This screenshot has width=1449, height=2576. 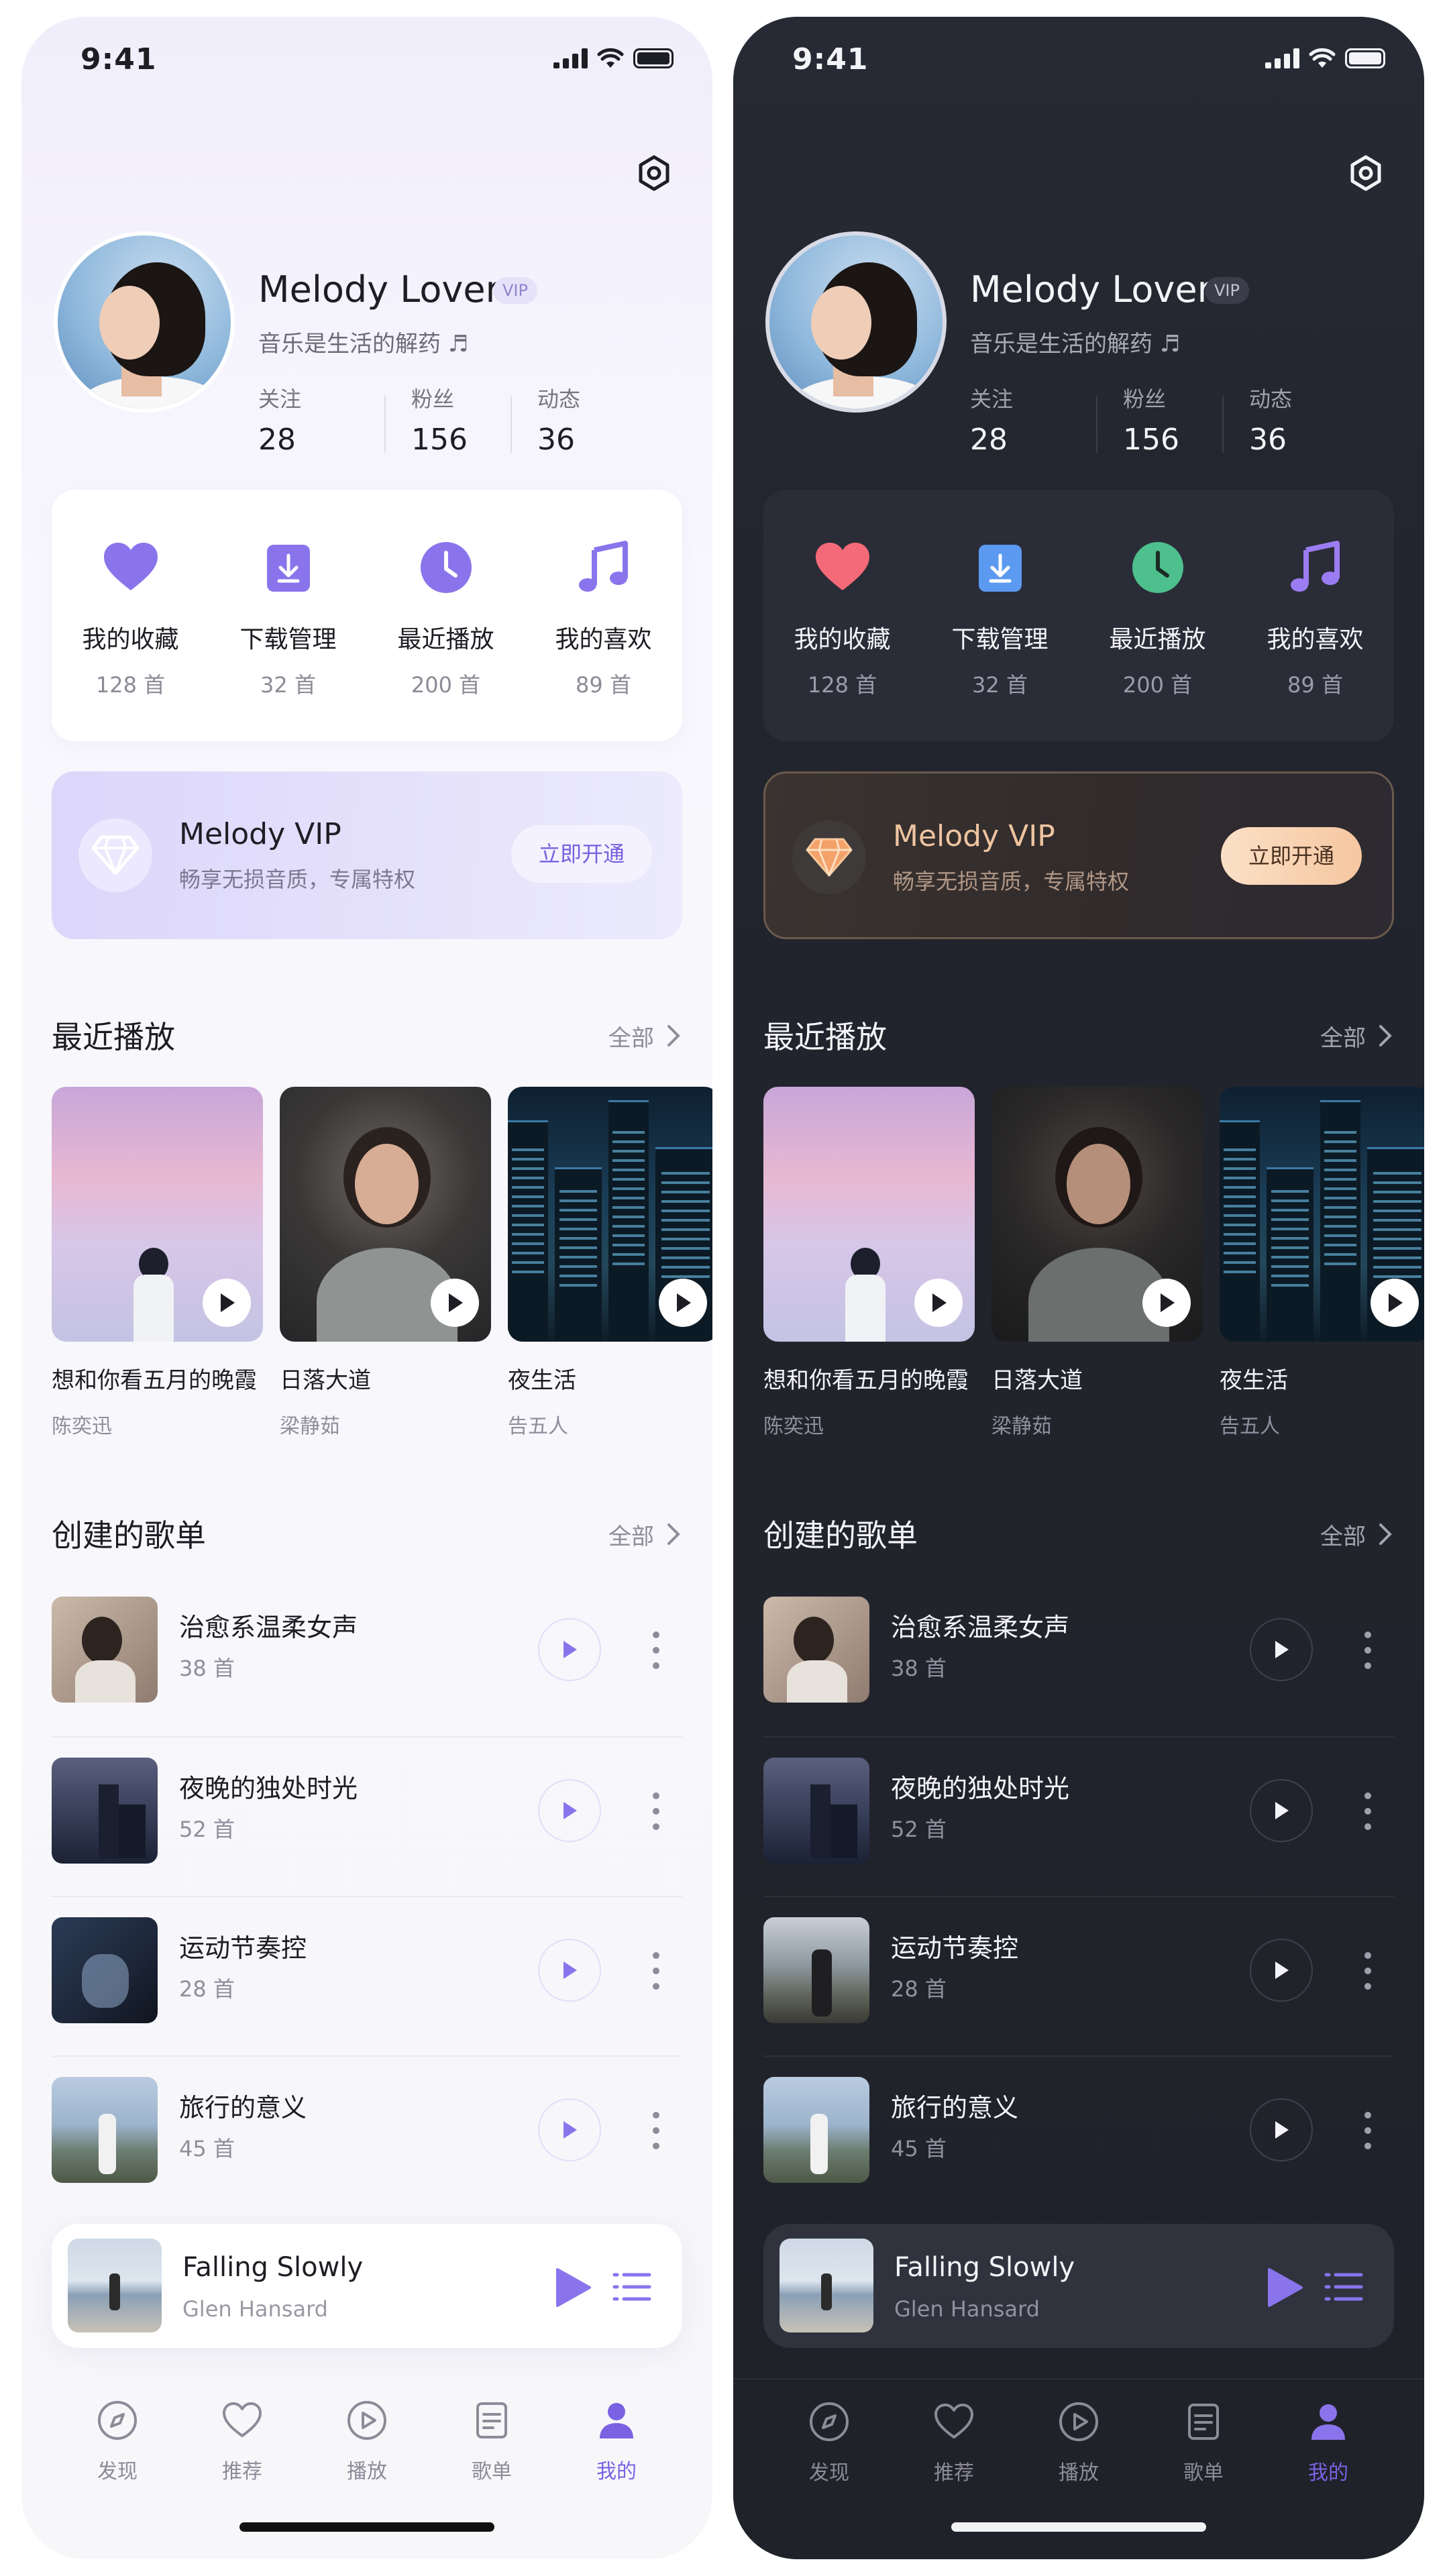 I want to click on music-note-icon, so click(x=1315, y=566).